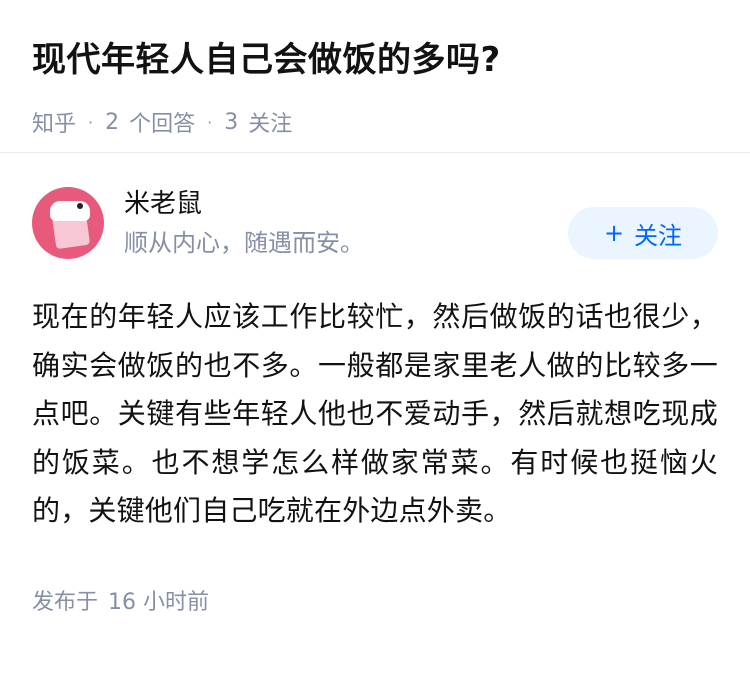 The height and width of the screenshot is (678, 750). Describe the element at coordinates (112, 122) in the screenshot. I see `answers-count: 2` at that location.